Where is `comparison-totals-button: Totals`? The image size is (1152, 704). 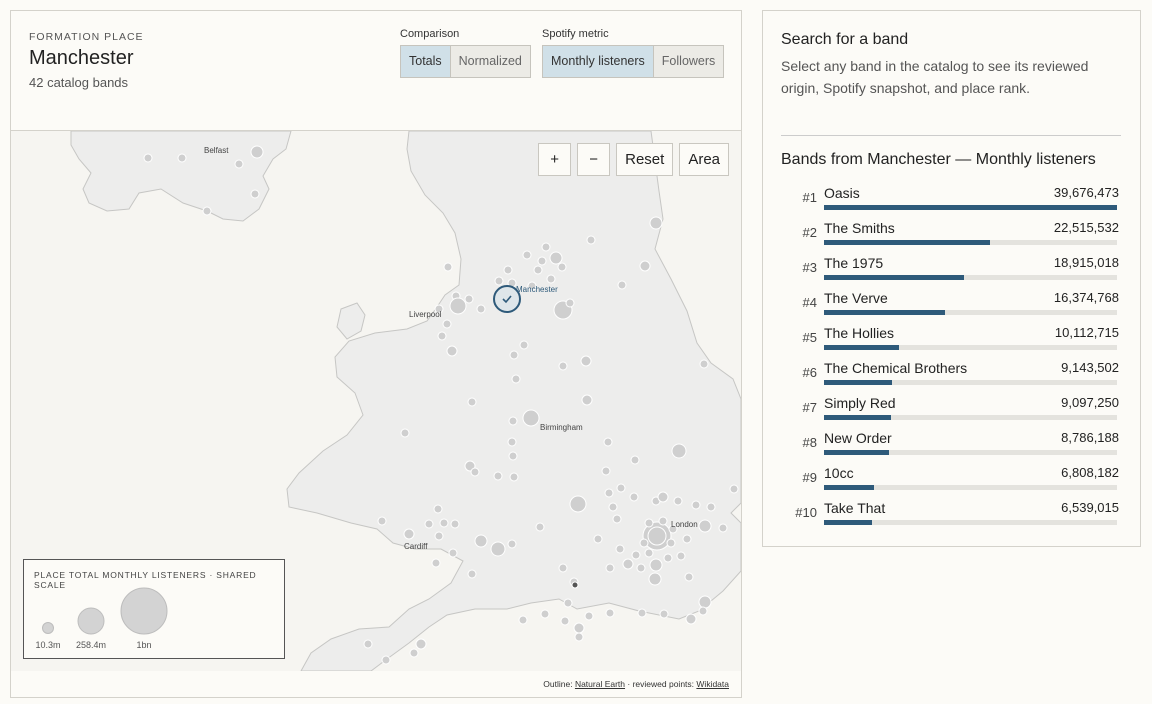
comparison-totals-button: Totals is located at coordinates (425, 61).